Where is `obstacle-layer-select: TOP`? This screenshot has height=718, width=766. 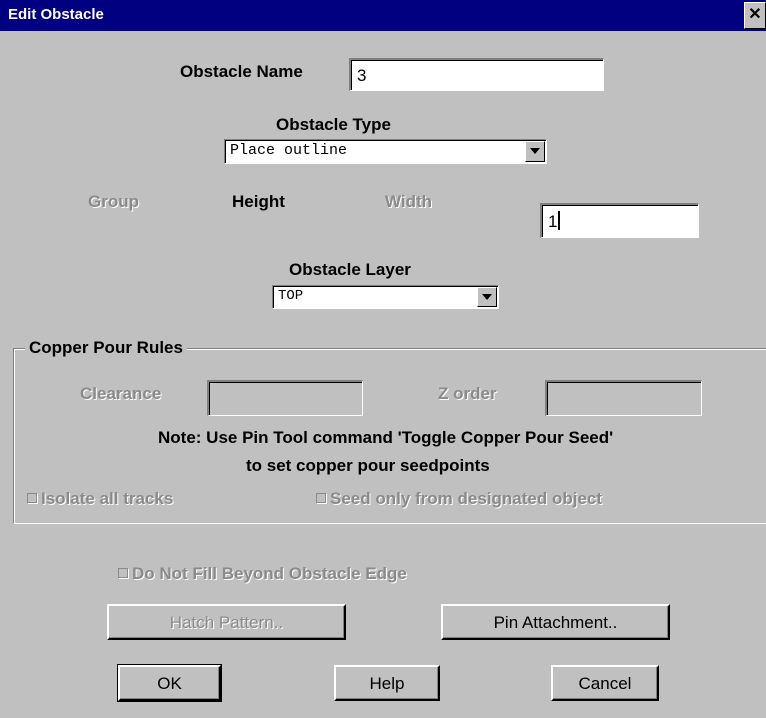
obstacle-layer-select: TOP is located at coordinates (385, 297).